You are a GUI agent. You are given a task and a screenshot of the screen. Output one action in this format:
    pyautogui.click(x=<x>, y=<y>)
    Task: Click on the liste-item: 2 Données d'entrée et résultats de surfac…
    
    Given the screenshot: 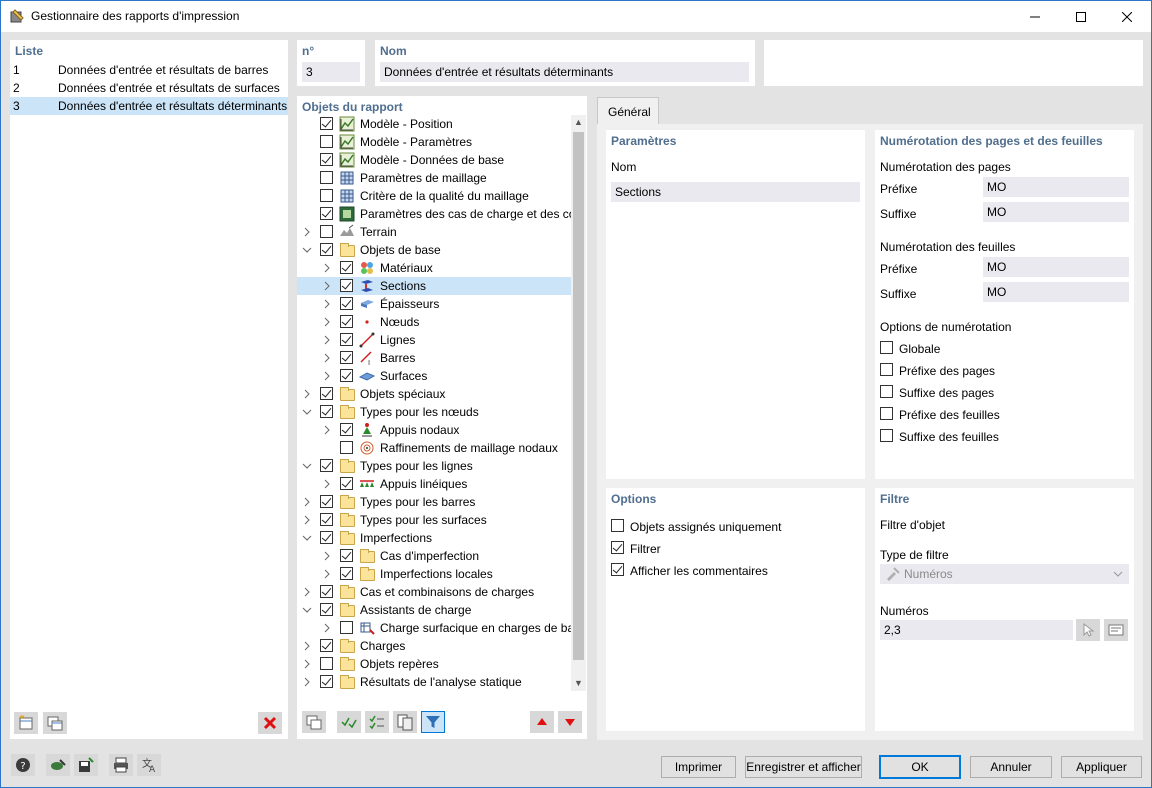 What is the action you would take?
    pyautogui.click(x=149, y=88)
    